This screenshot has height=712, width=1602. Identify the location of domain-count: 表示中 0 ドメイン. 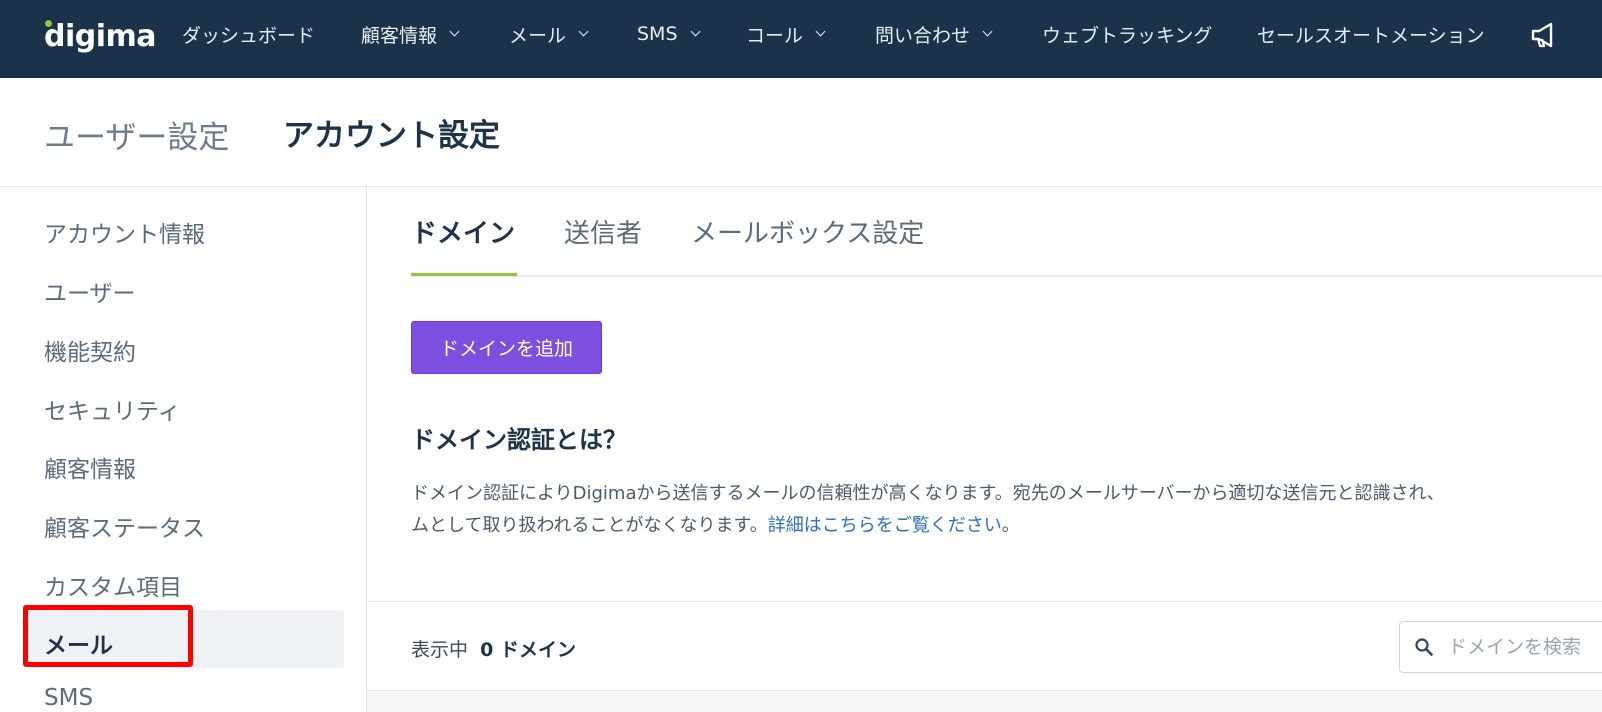
(493, 648).